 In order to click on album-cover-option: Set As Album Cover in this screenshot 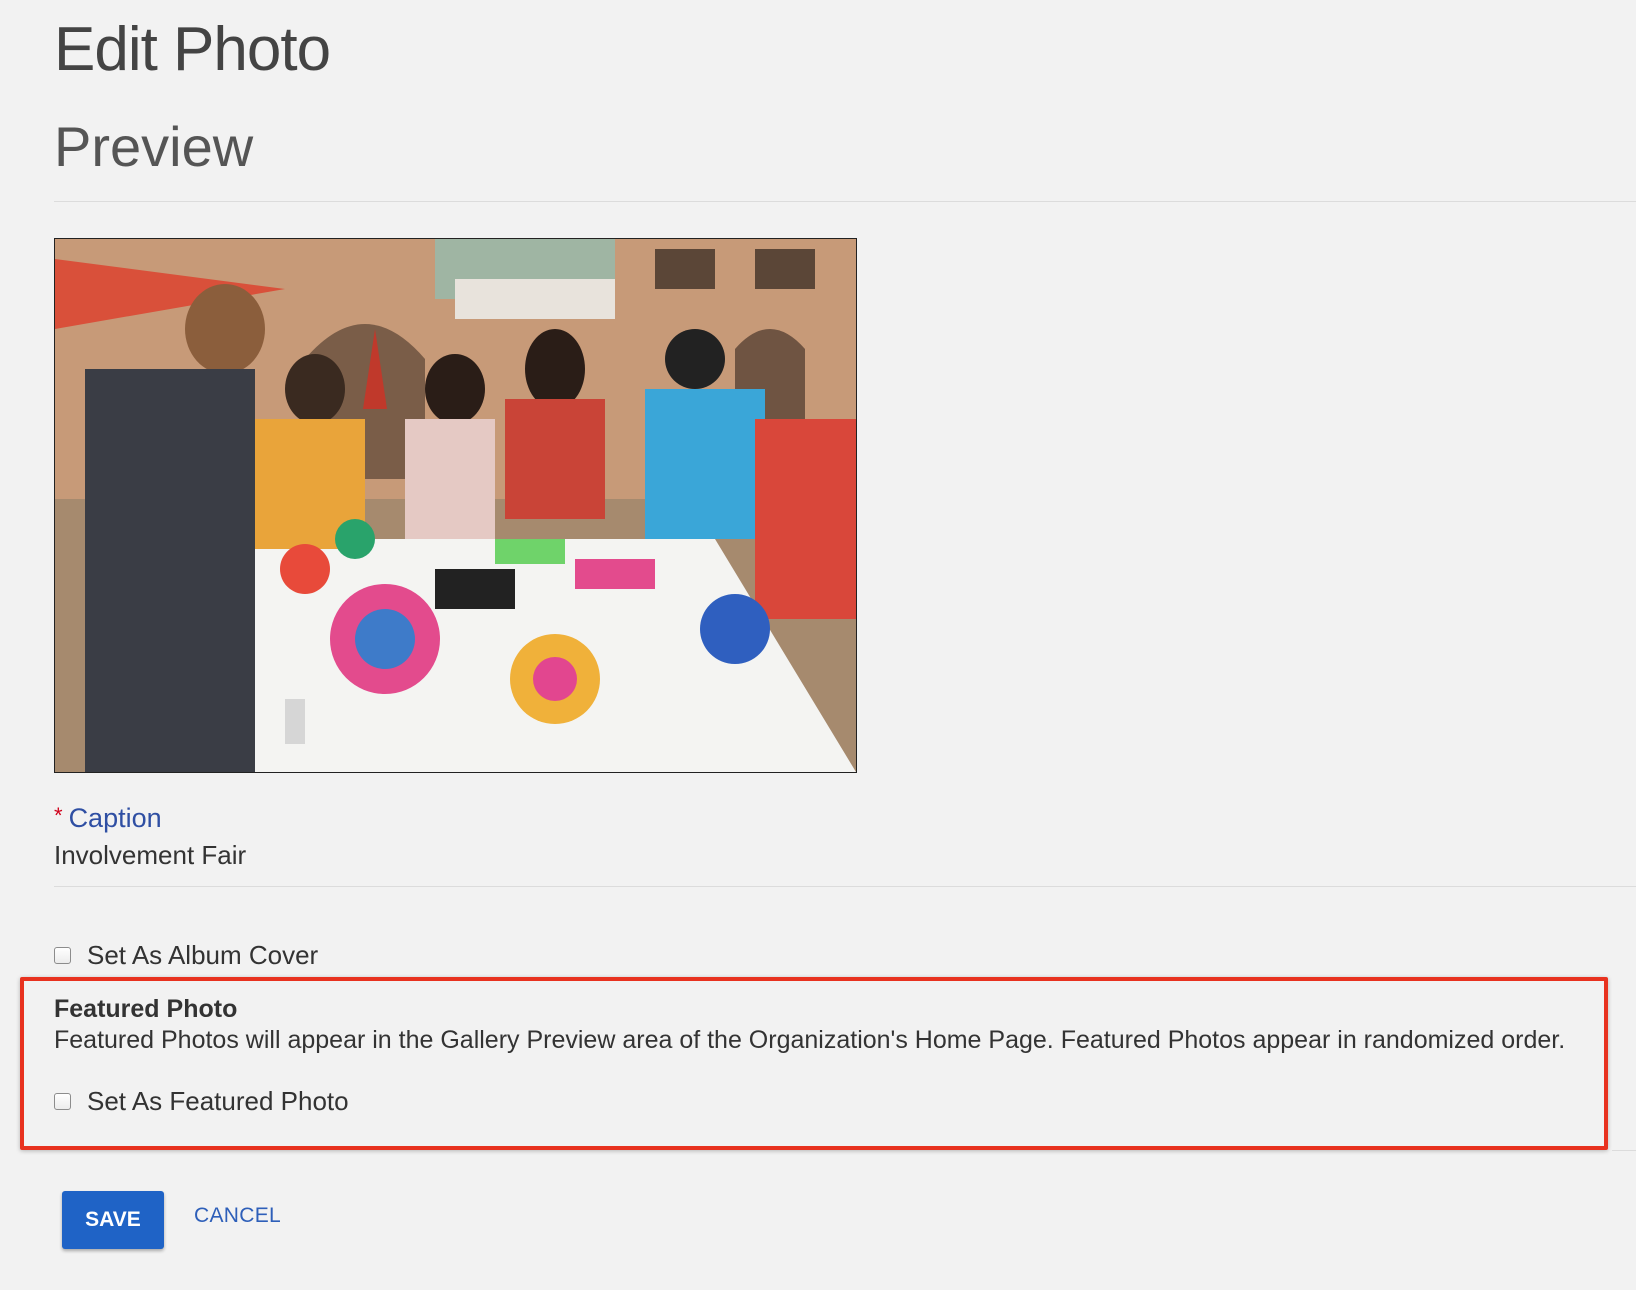, I will do `click(186, 955)`.